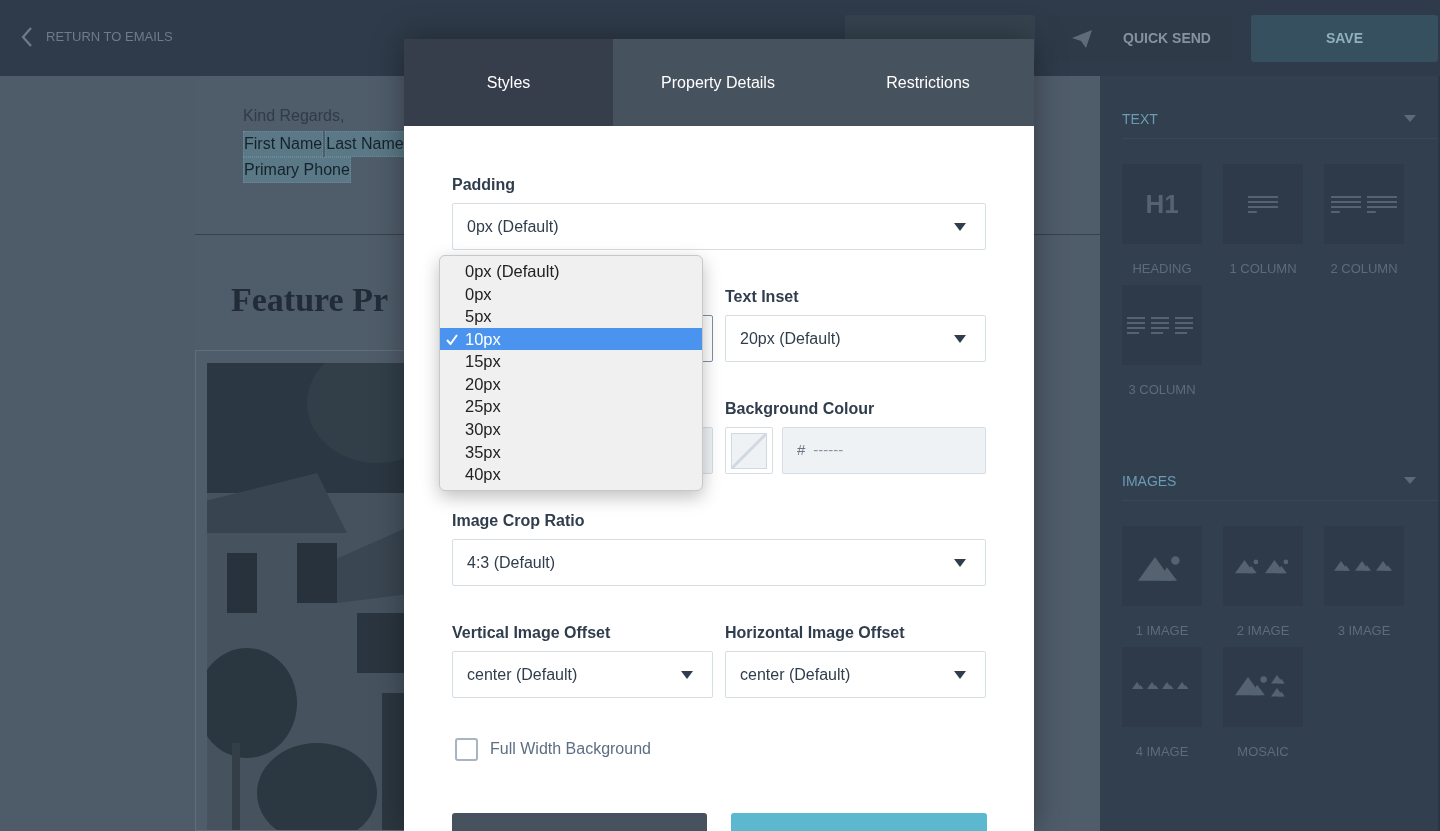 The width and height of the screenshot is (1440, 831). I want to click on select-field: 0px (Default), so click(719, 226).